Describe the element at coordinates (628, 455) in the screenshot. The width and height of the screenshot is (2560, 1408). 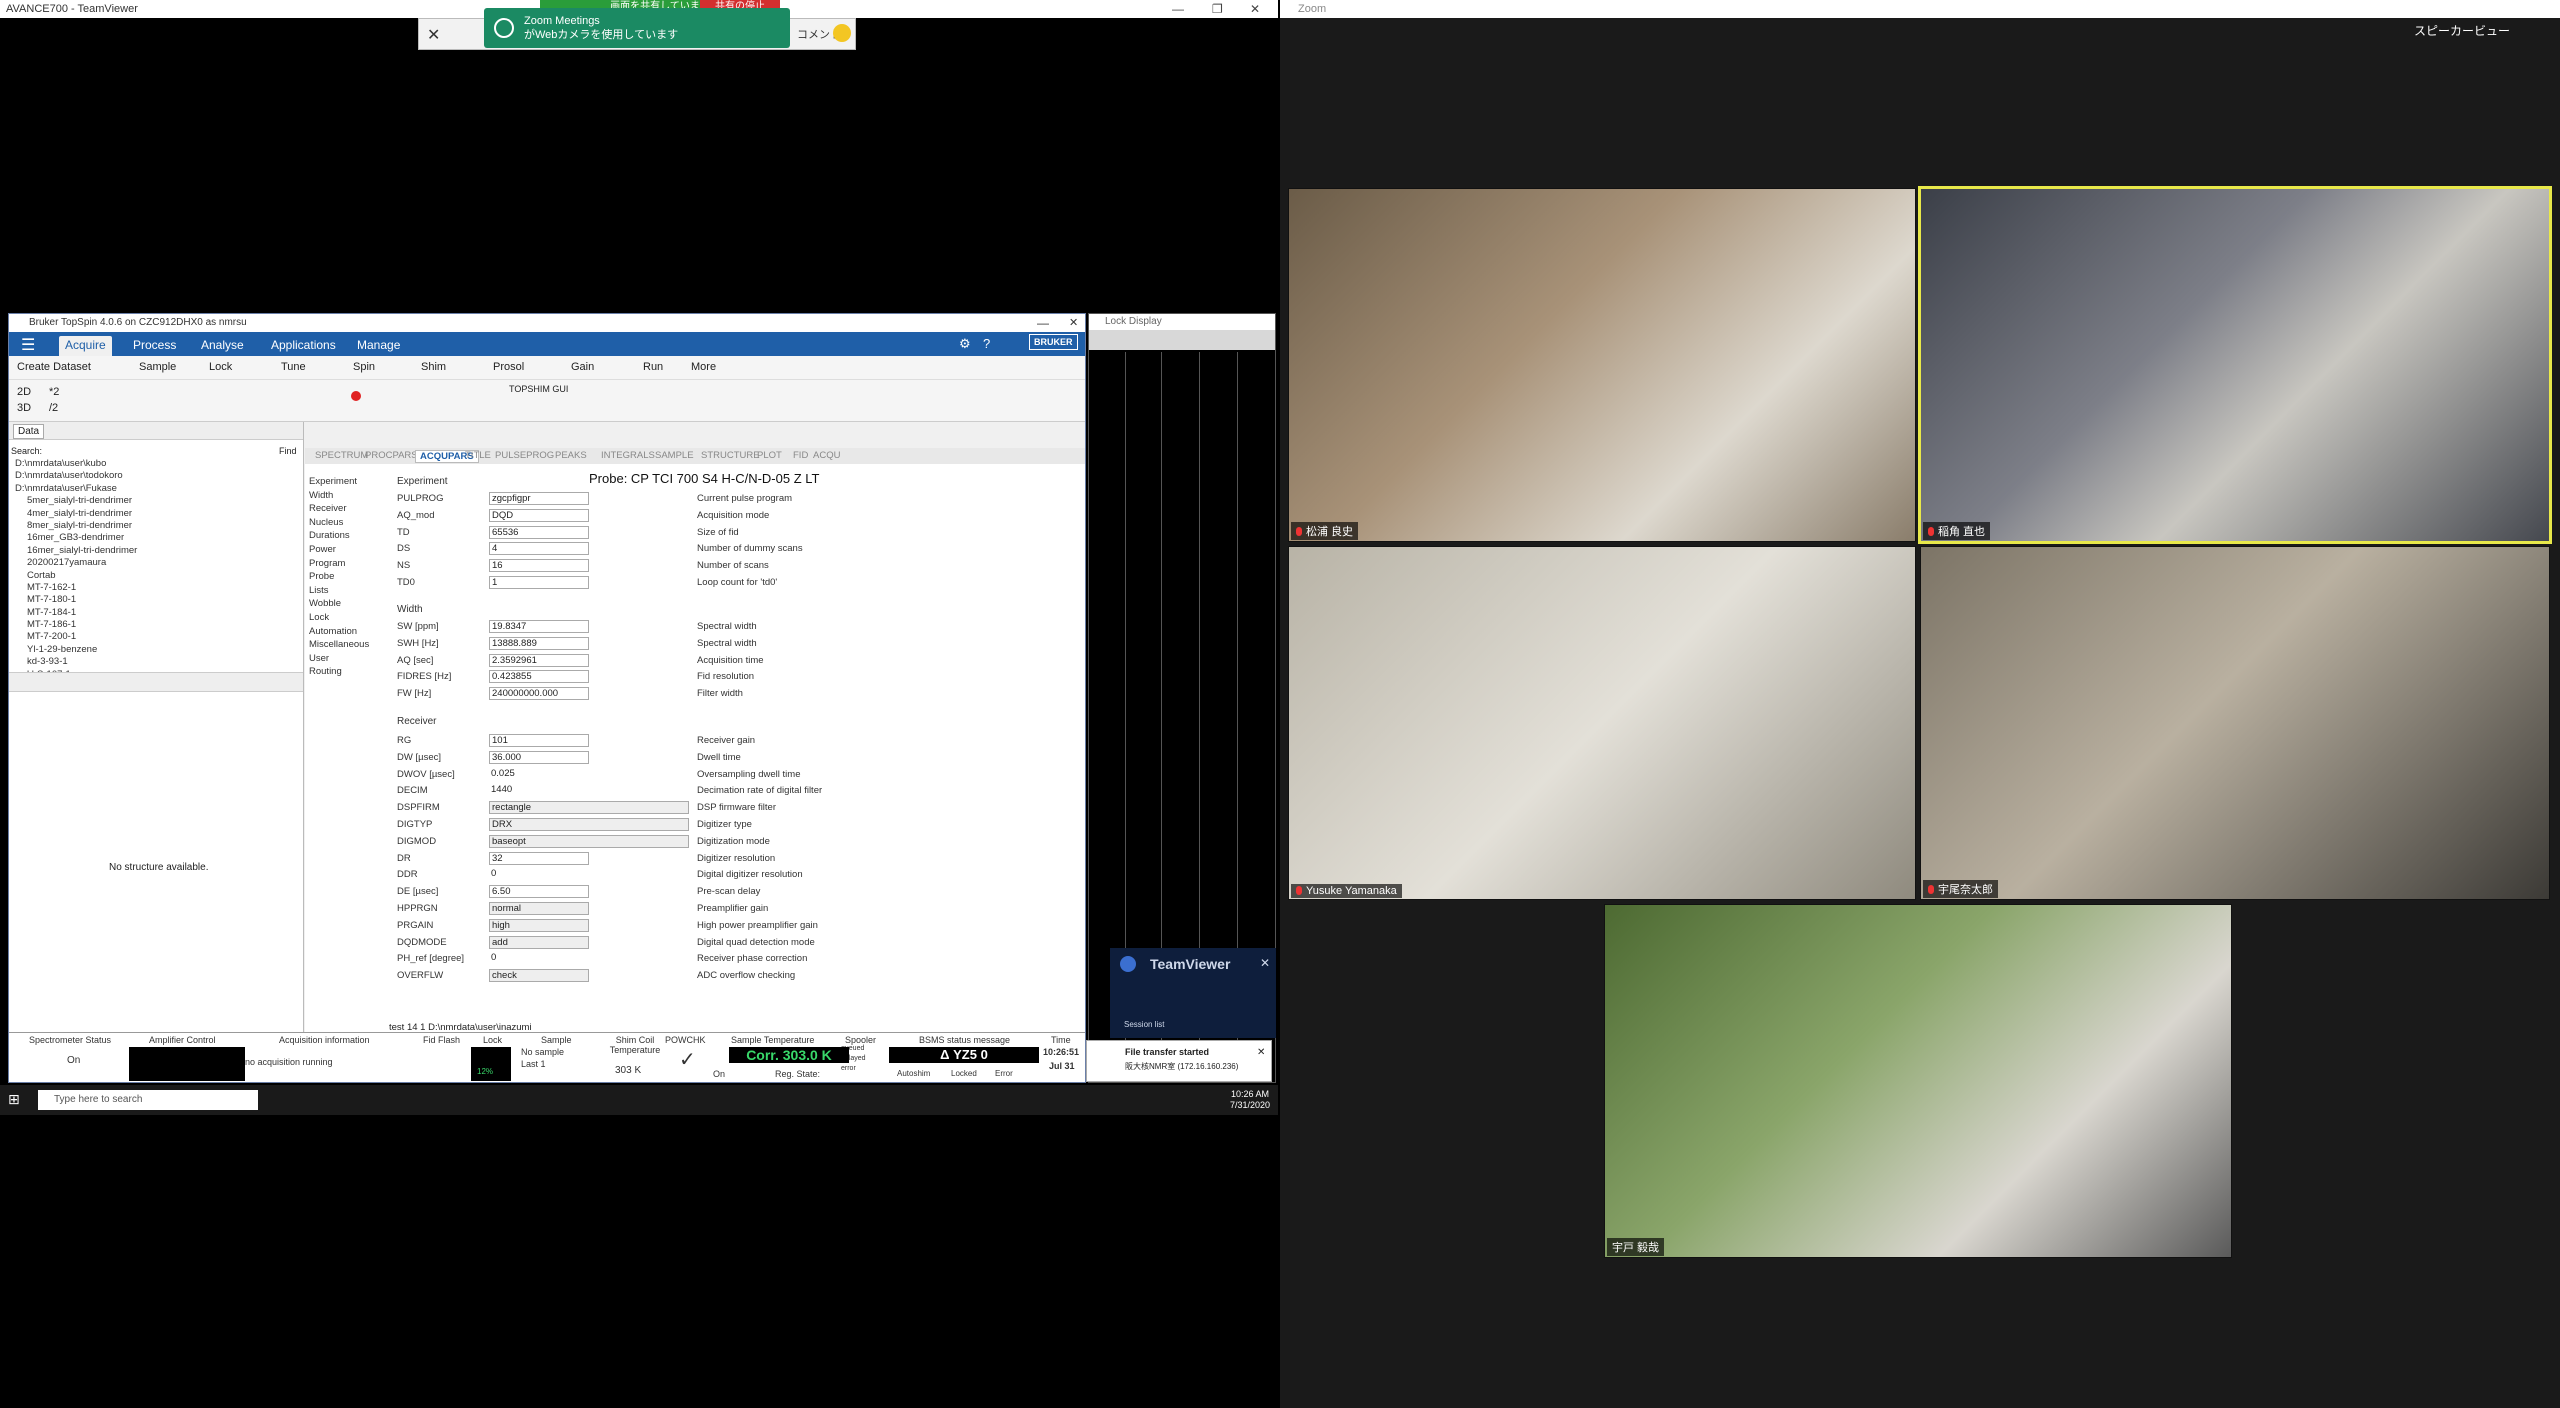
I see `param-tab: INTEGRALS` at that location.